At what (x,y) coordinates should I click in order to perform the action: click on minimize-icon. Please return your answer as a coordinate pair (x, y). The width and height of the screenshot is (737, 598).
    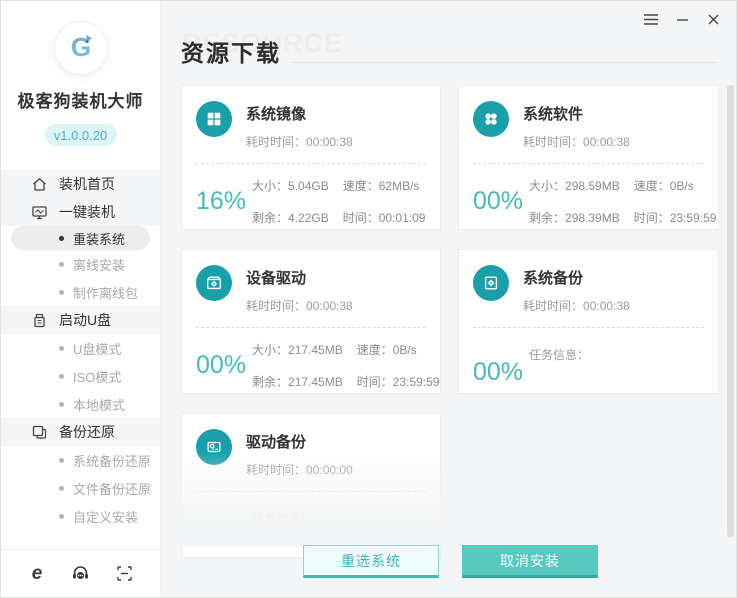
    Looking at the image, I should click on (682, 19).